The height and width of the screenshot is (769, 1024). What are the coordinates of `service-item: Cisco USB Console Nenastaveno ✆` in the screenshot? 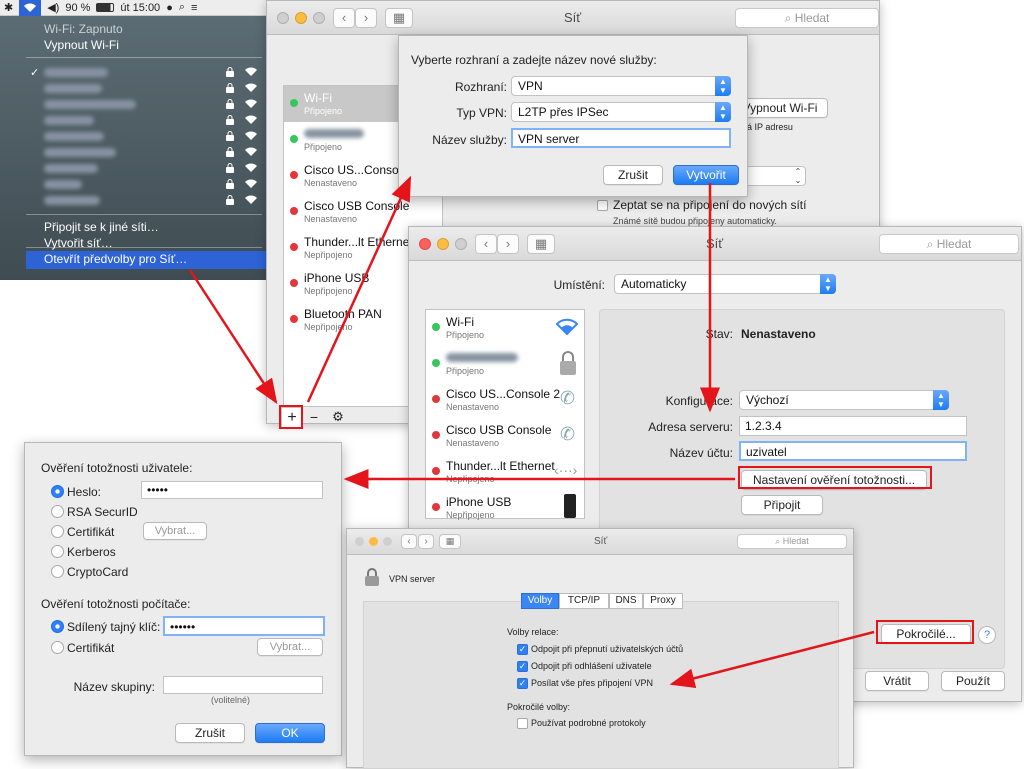 It's located at (505, 436).